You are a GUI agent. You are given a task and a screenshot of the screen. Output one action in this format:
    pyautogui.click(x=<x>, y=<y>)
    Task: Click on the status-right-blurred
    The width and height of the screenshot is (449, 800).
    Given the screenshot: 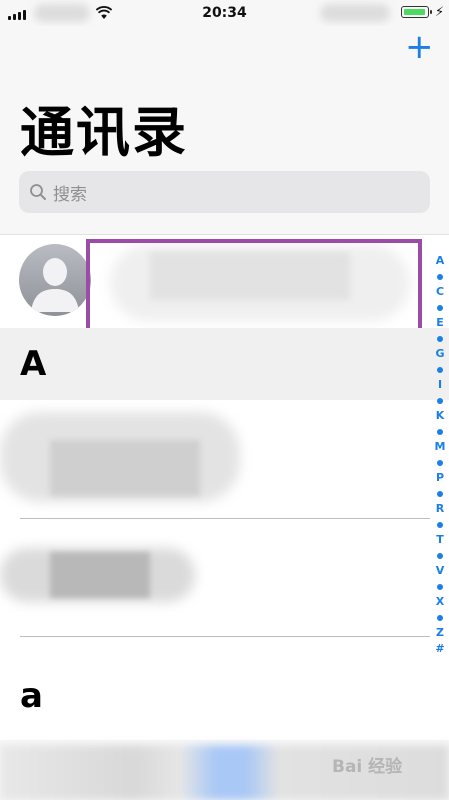 What is the action you would take?
    pyautogui.click(x=355, y=13)
    